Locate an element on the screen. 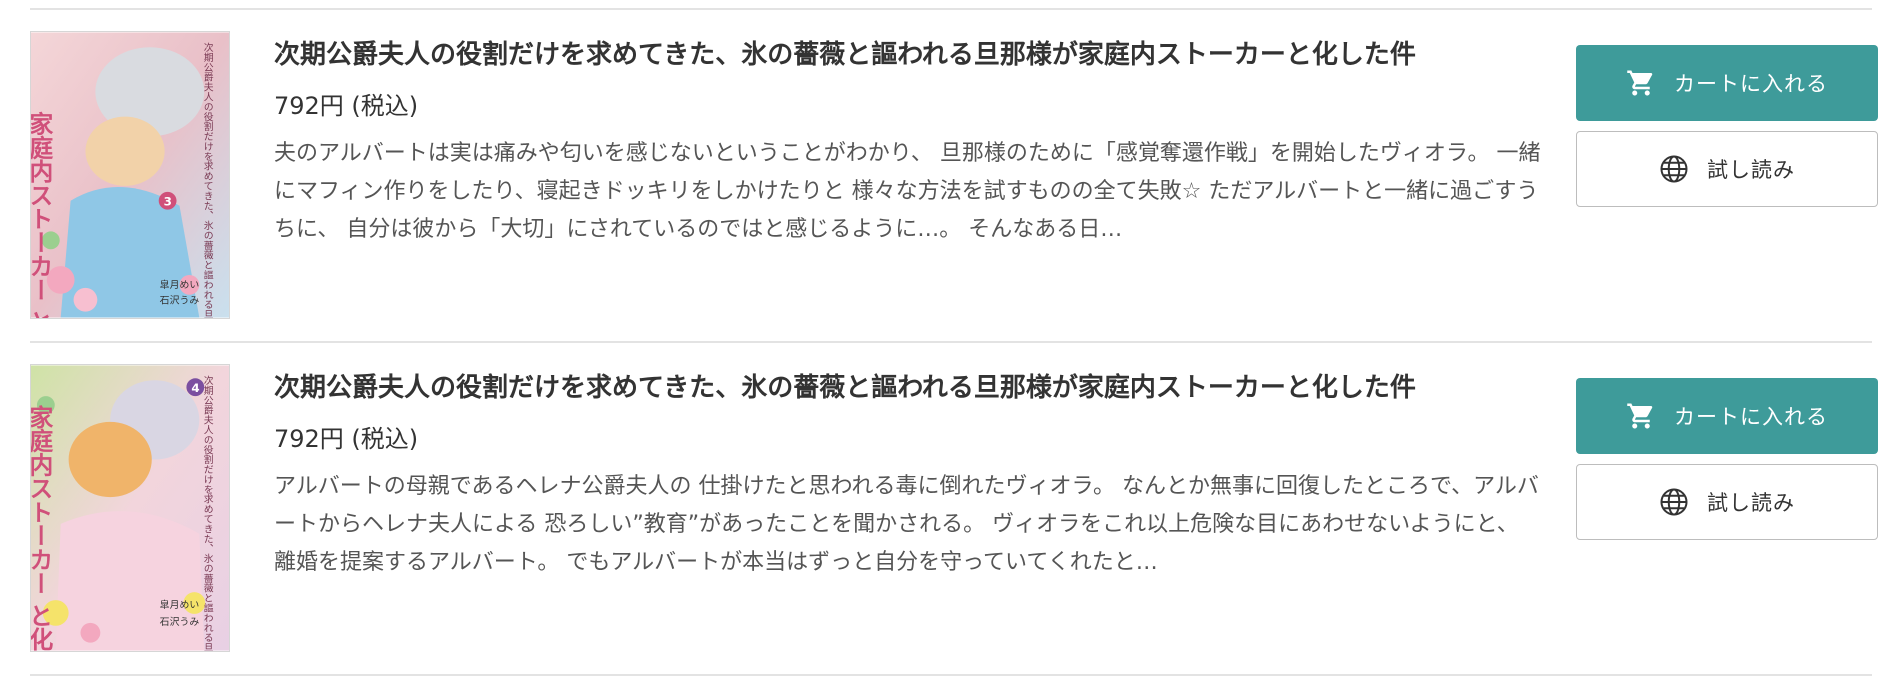 The height and width of the screenshot is (694, 1902). cover-author-2b: 石沢うみ is located at coordinates (180, 621).